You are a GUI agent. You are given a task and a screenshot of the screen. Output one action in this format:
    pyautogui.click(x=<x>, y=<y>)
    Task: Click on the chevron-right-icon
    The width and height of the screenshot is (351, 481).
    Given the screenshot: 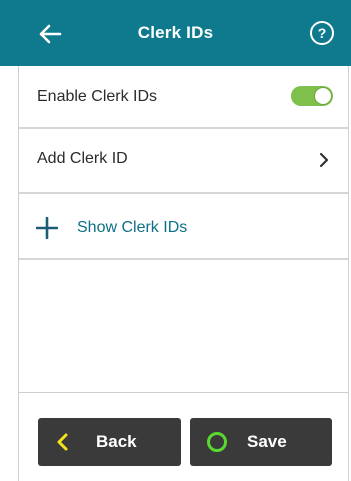 What is the action you would take?
    pyautogui.click(x=324, y=160)
    